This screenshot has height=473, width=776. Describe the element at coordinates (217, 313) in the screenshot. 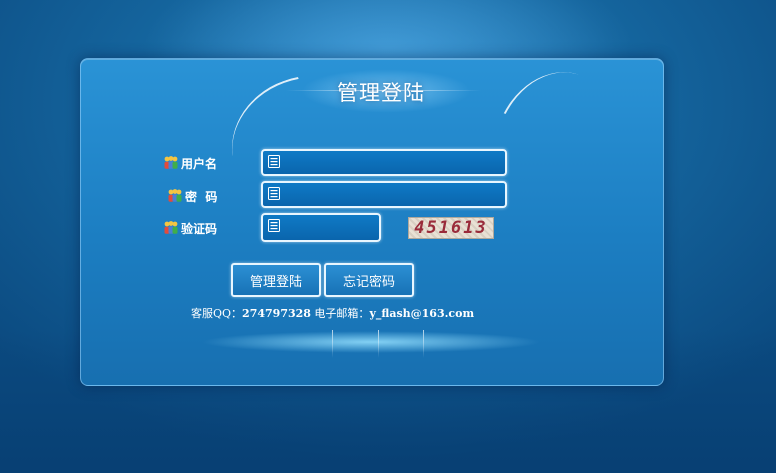

I see `qq-label: 客服QQ：` at that location.